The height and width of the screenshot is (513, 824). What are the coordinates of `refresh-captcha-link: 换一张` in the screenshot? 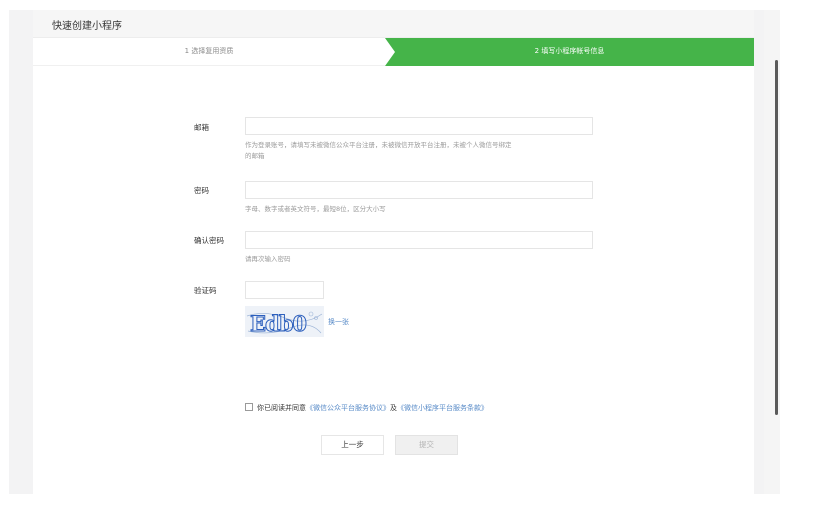 It's located at (338, 322).